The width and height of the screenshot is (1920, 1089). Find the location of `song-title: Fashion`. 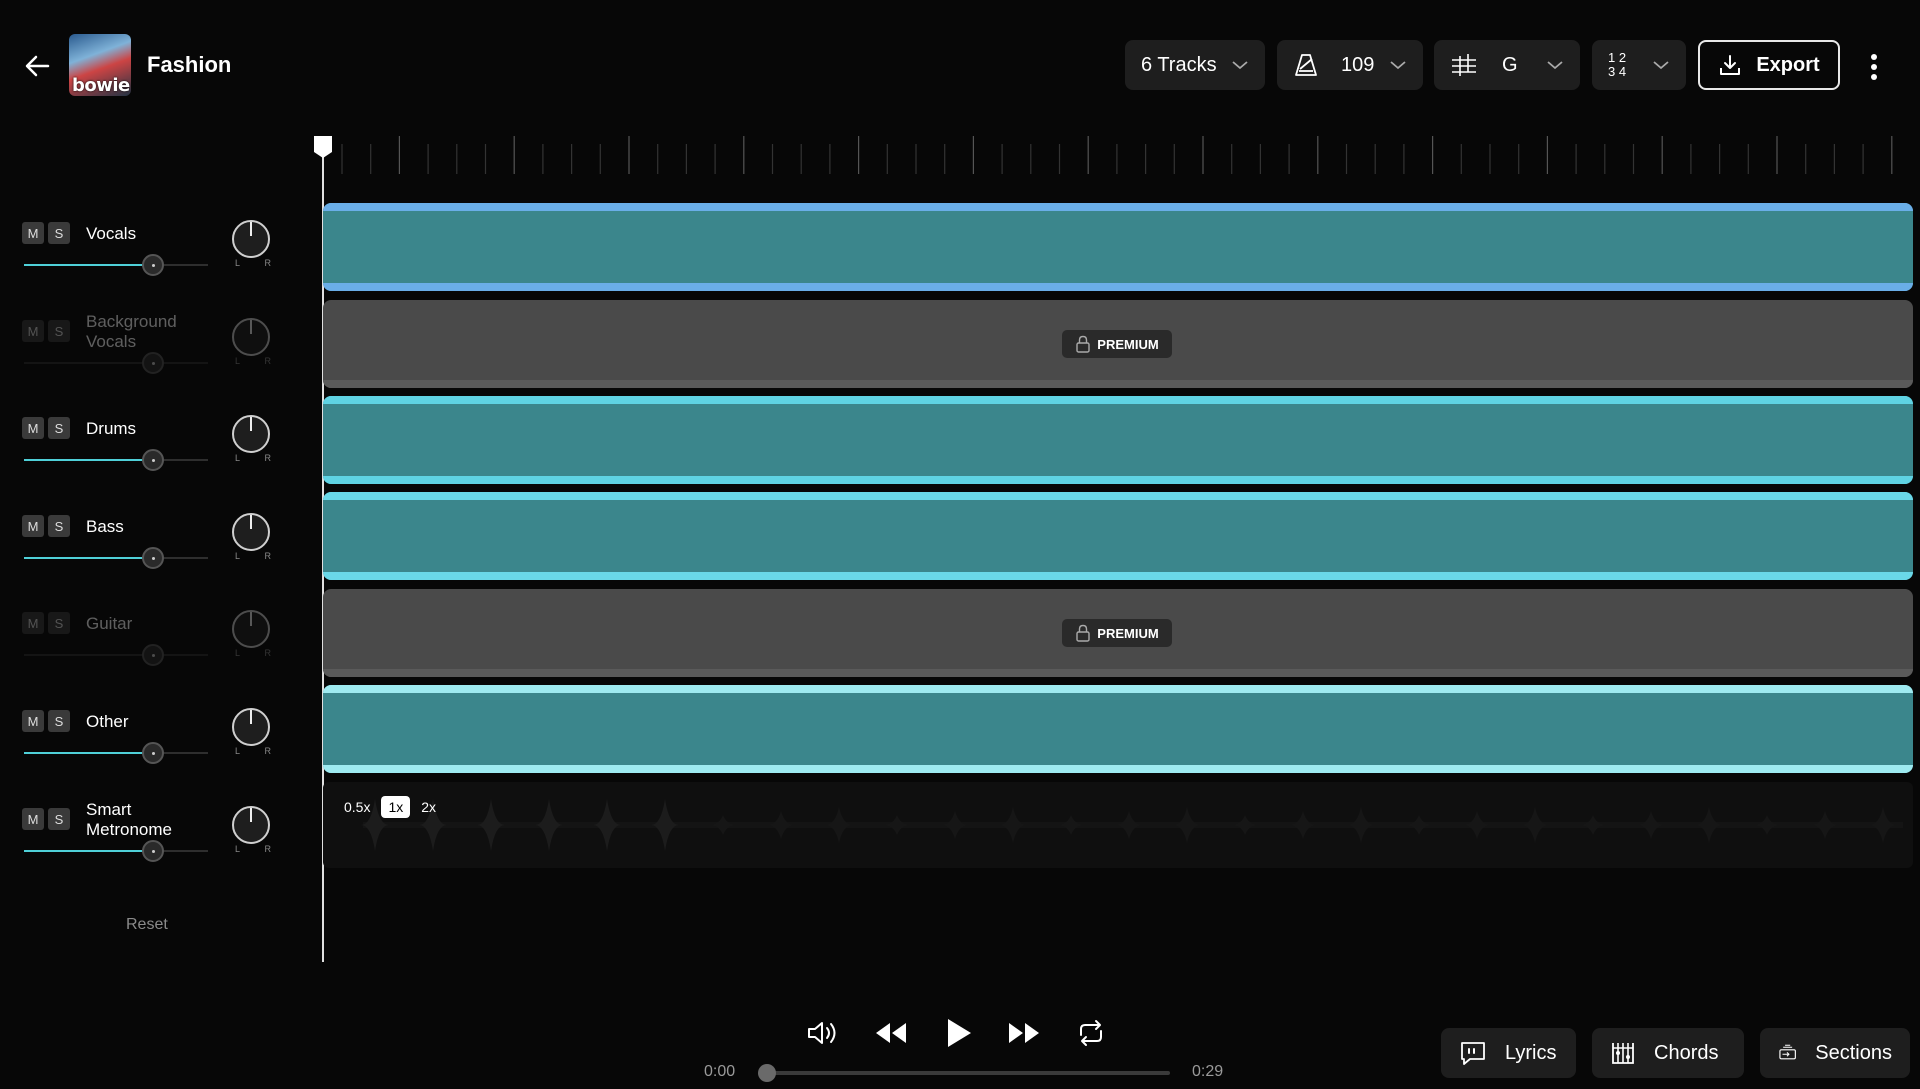

song-title: Fashion is located at coordinates (189, 64).